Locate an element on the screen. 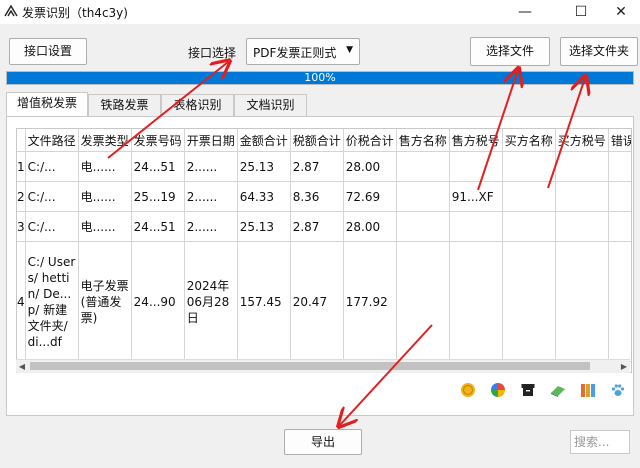 This screenshot has height=468, width=640. column-header: 买方税号 is located at coordinates (582, 140).